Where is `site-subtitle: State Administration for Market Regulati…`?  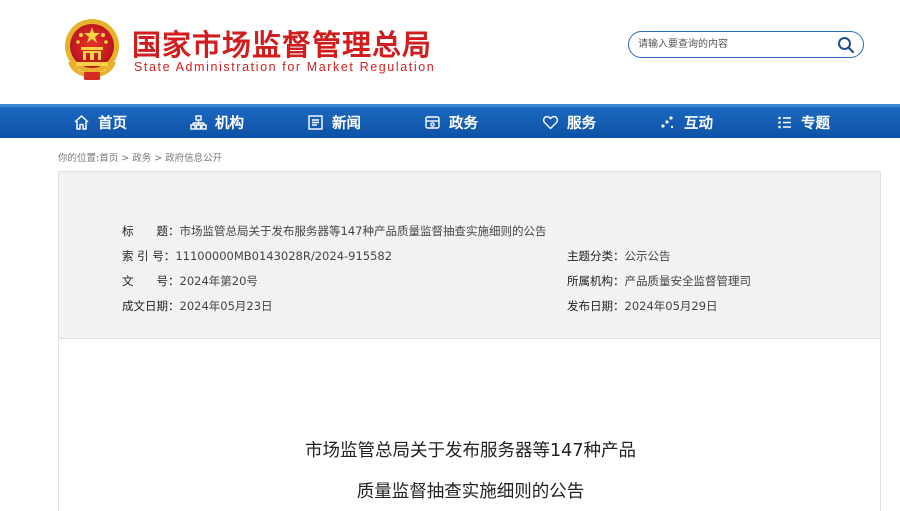
site-subtitle: State Administration for Market Regulati… is located at coordinates (285, 67).